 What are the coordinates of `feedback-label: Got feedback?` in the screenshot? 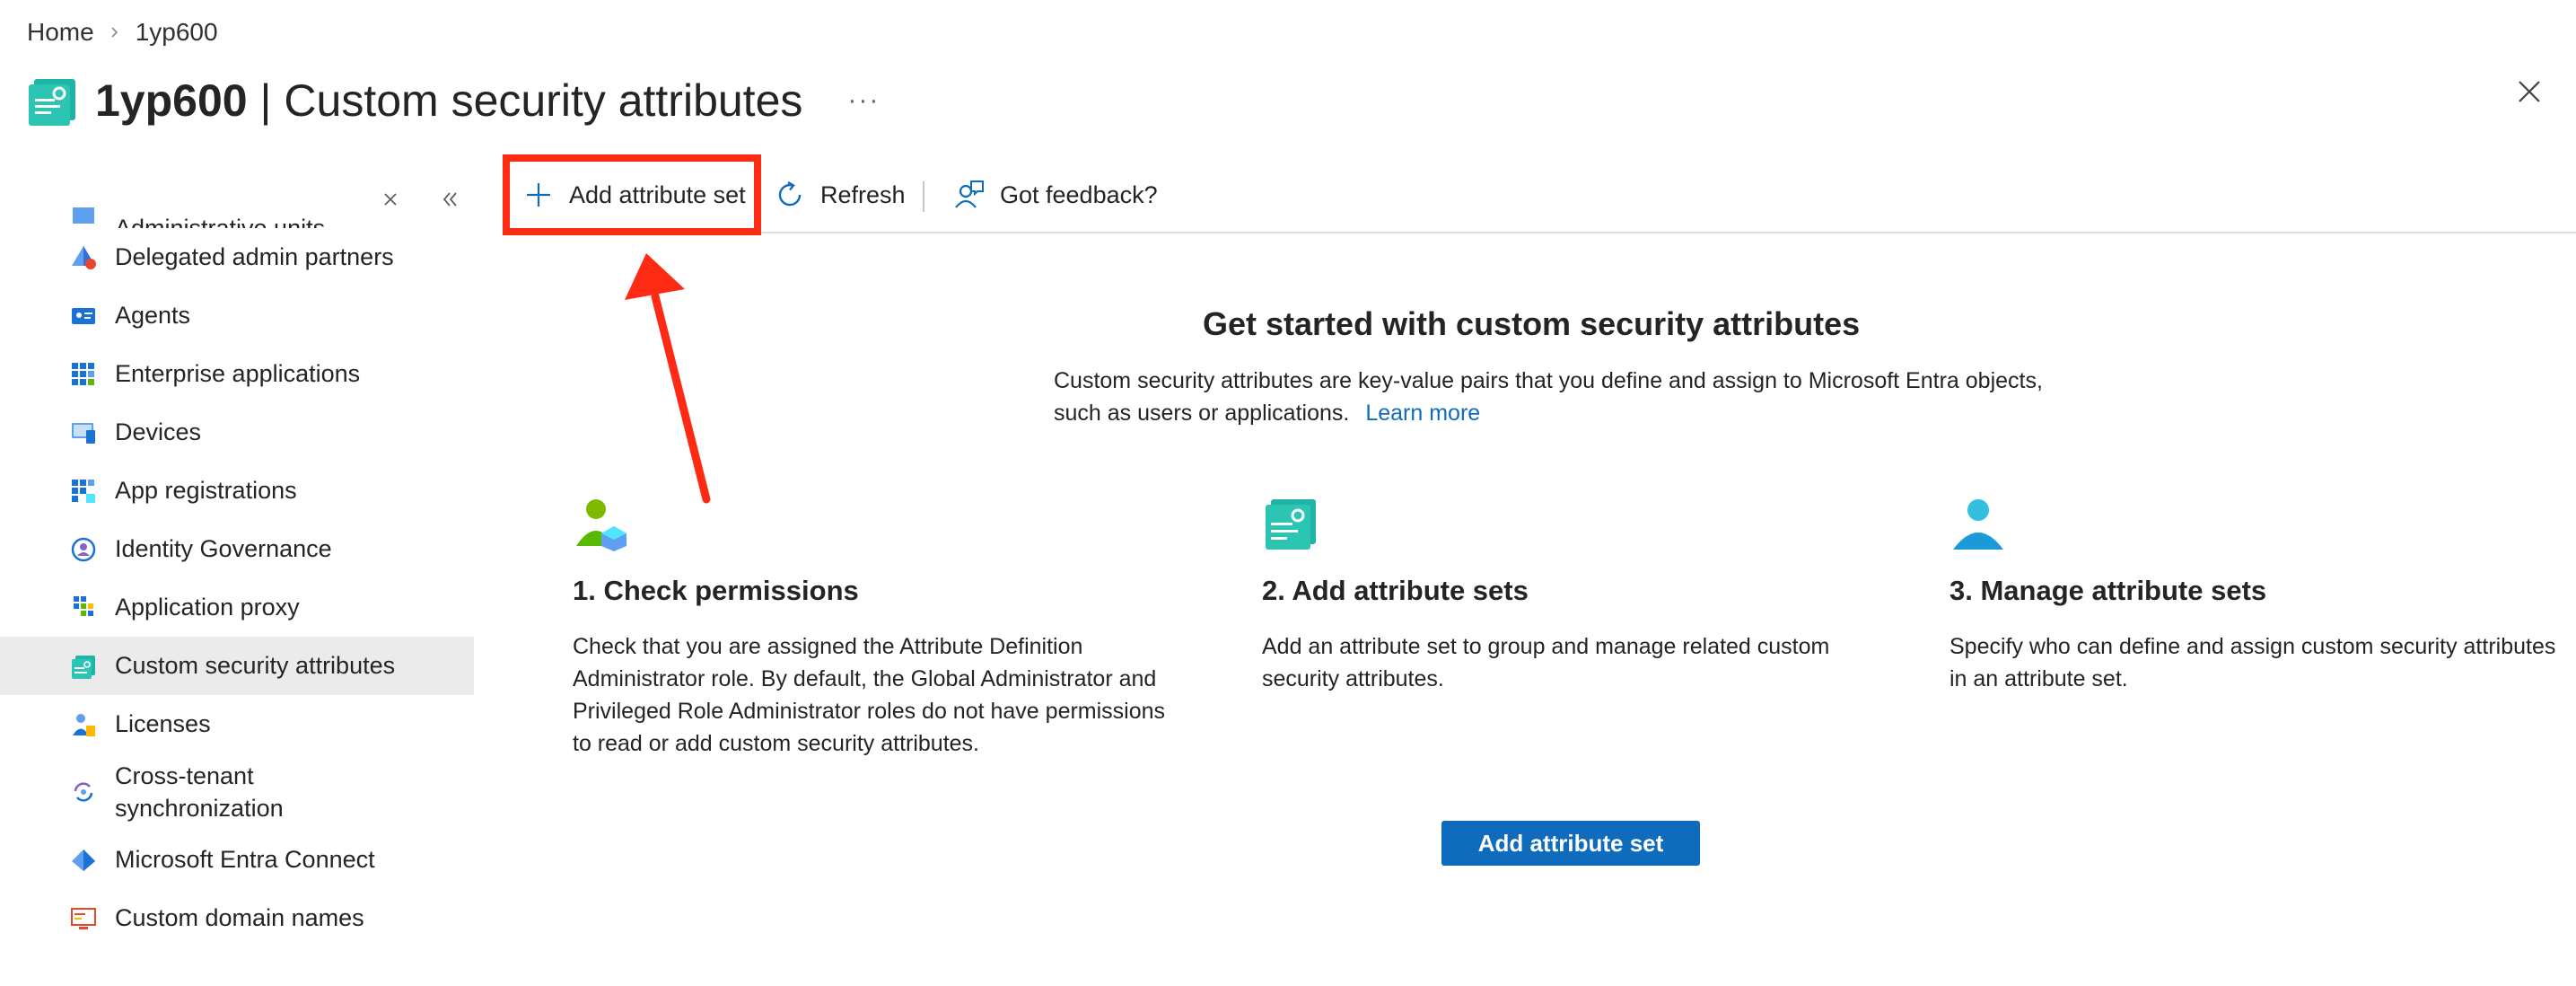 It's located at (1079, 194).